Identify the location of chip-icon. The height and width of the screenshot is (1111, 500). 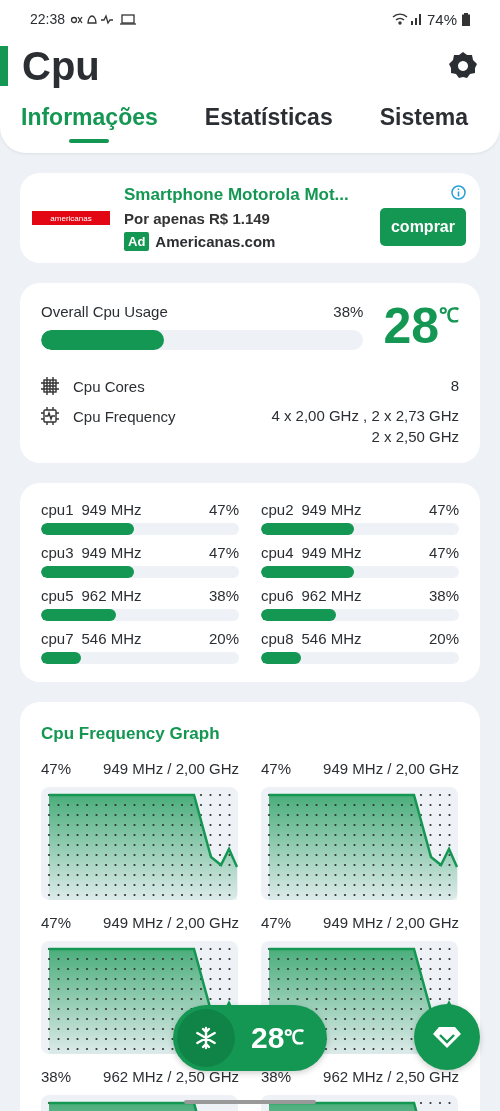
(50, 386).